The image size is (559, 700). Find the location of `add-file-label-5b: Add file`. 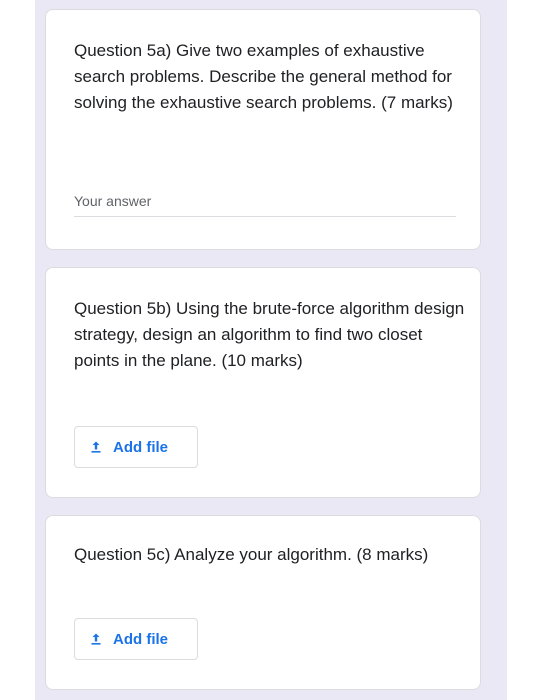

add-file-label-5b: Add file is located at coordinates (140, 447).